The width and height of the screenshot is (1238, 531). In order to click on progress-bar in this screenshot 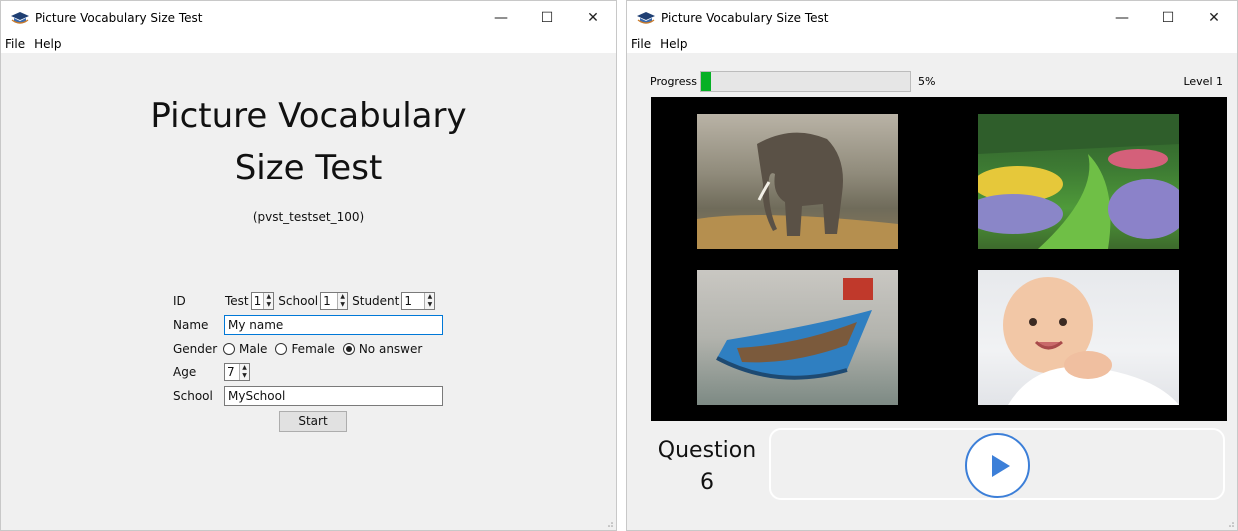, I will do `click(805, 81)`.